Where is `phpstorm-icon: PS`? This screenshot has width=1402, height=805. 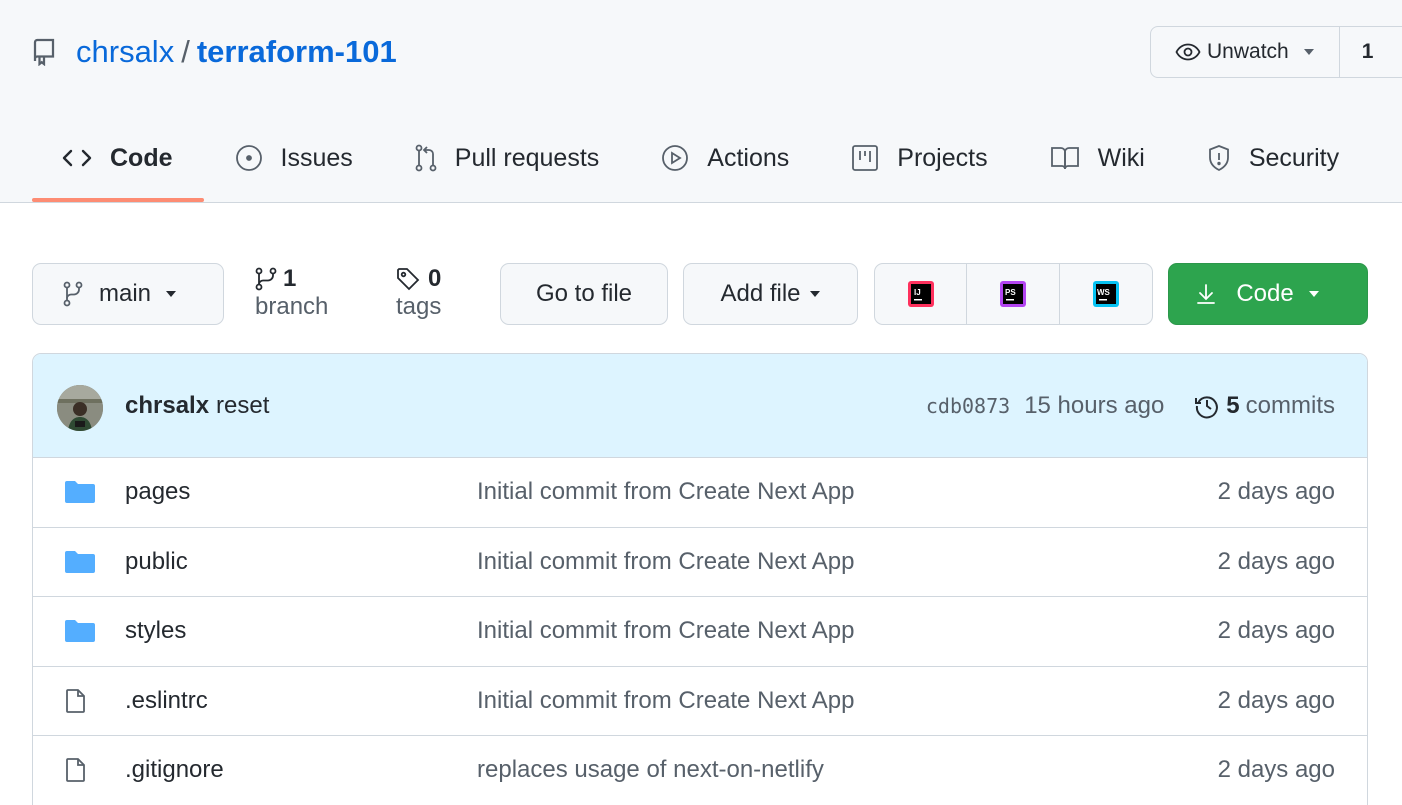 phpstorm-icon: PS is located at coordinates (1012, 294).